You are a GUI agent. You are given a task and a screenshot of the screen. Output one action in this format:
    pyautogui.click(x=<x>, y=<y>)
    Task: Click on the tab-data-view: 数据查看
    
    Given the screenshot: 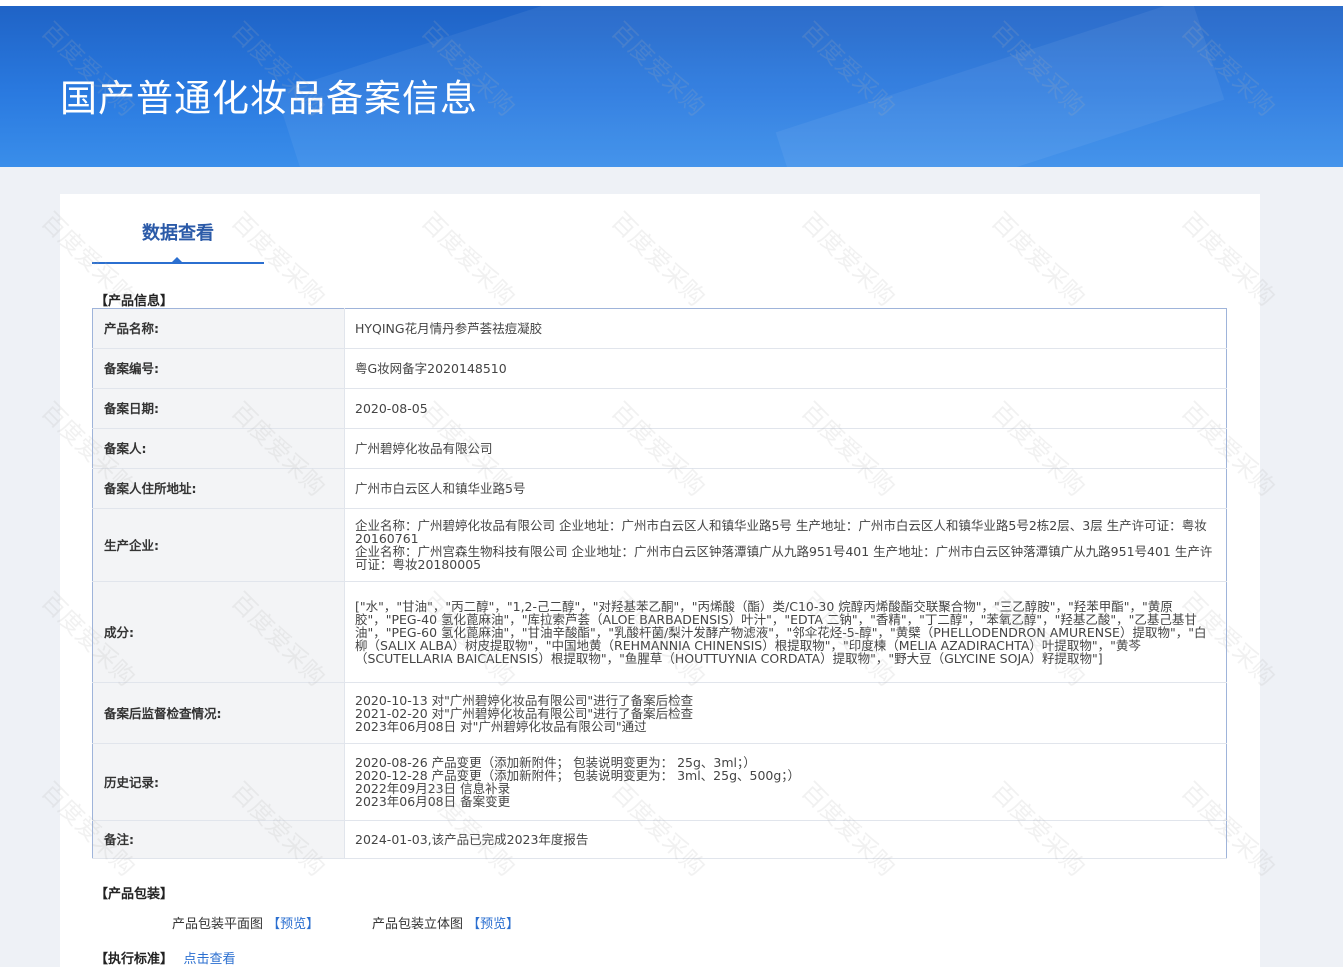 What is the action you would take?
    pyautogui.click(x=178, y=240)
    